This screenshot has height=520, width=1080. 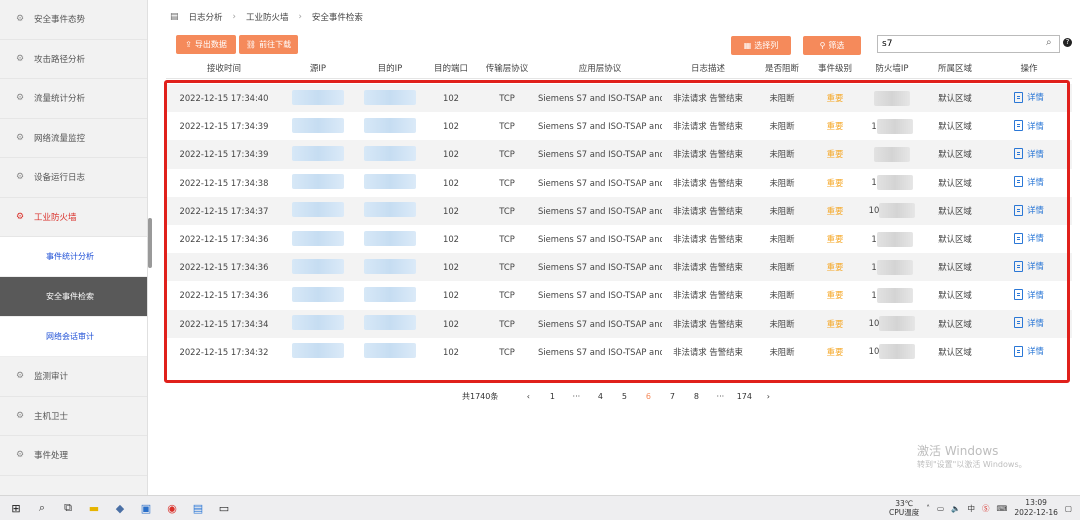 What do you see at coordinates (528, 396) in the screenshot?
I see `prev-page-button: ‹` at bounding box center [528, 396].